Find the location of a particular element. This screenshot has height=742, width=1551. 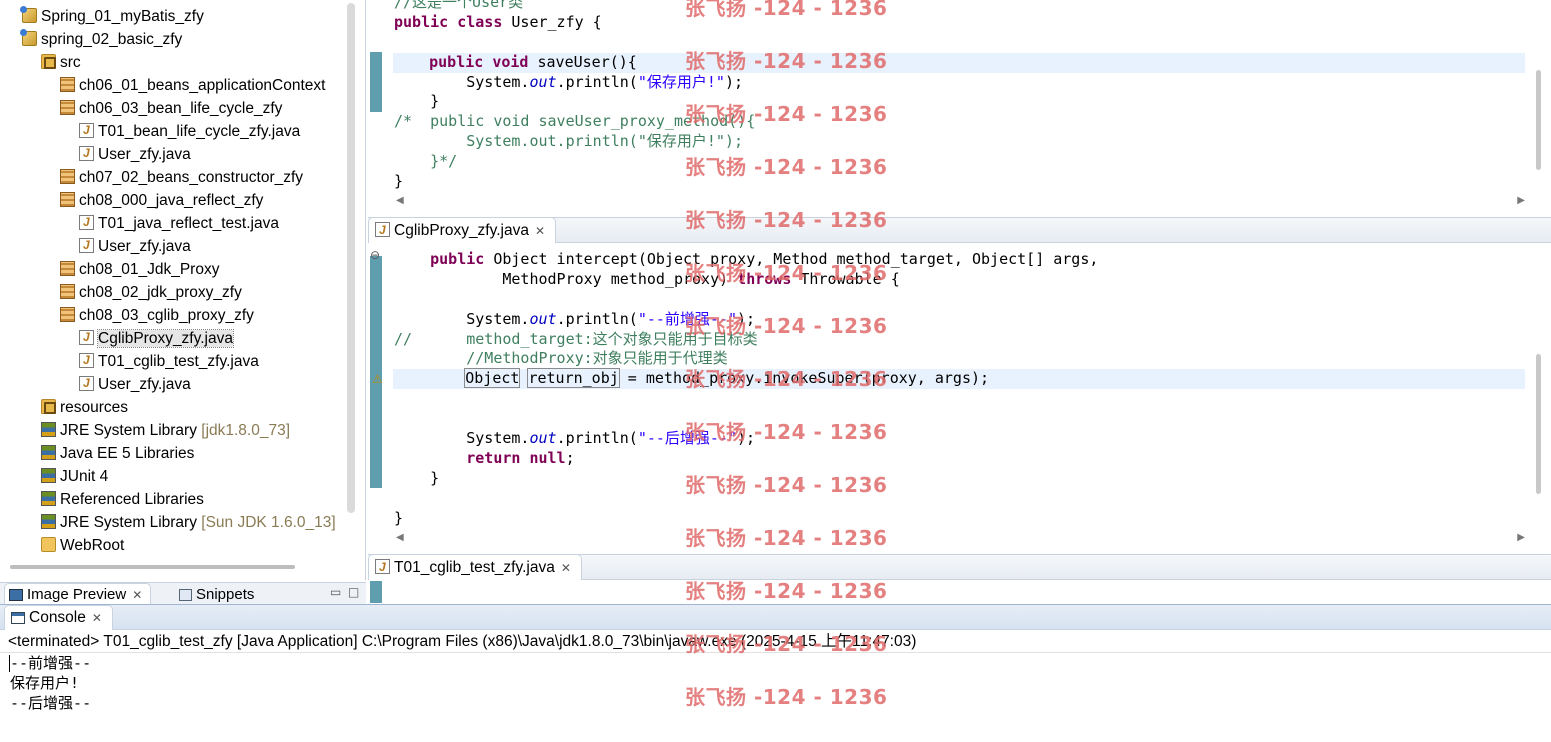

code-token: Throwable { is located at coordinates (845, 278).